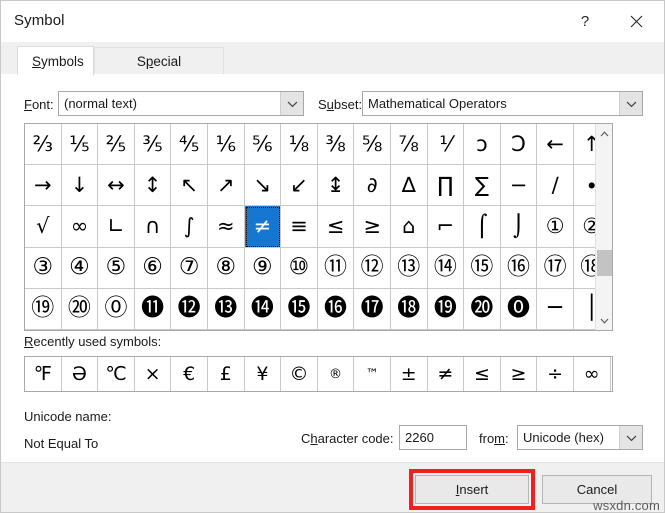 The height and width of the screenshot is (513, 665). I want to click on symbol-cell: ⅝, so click(372, 145).